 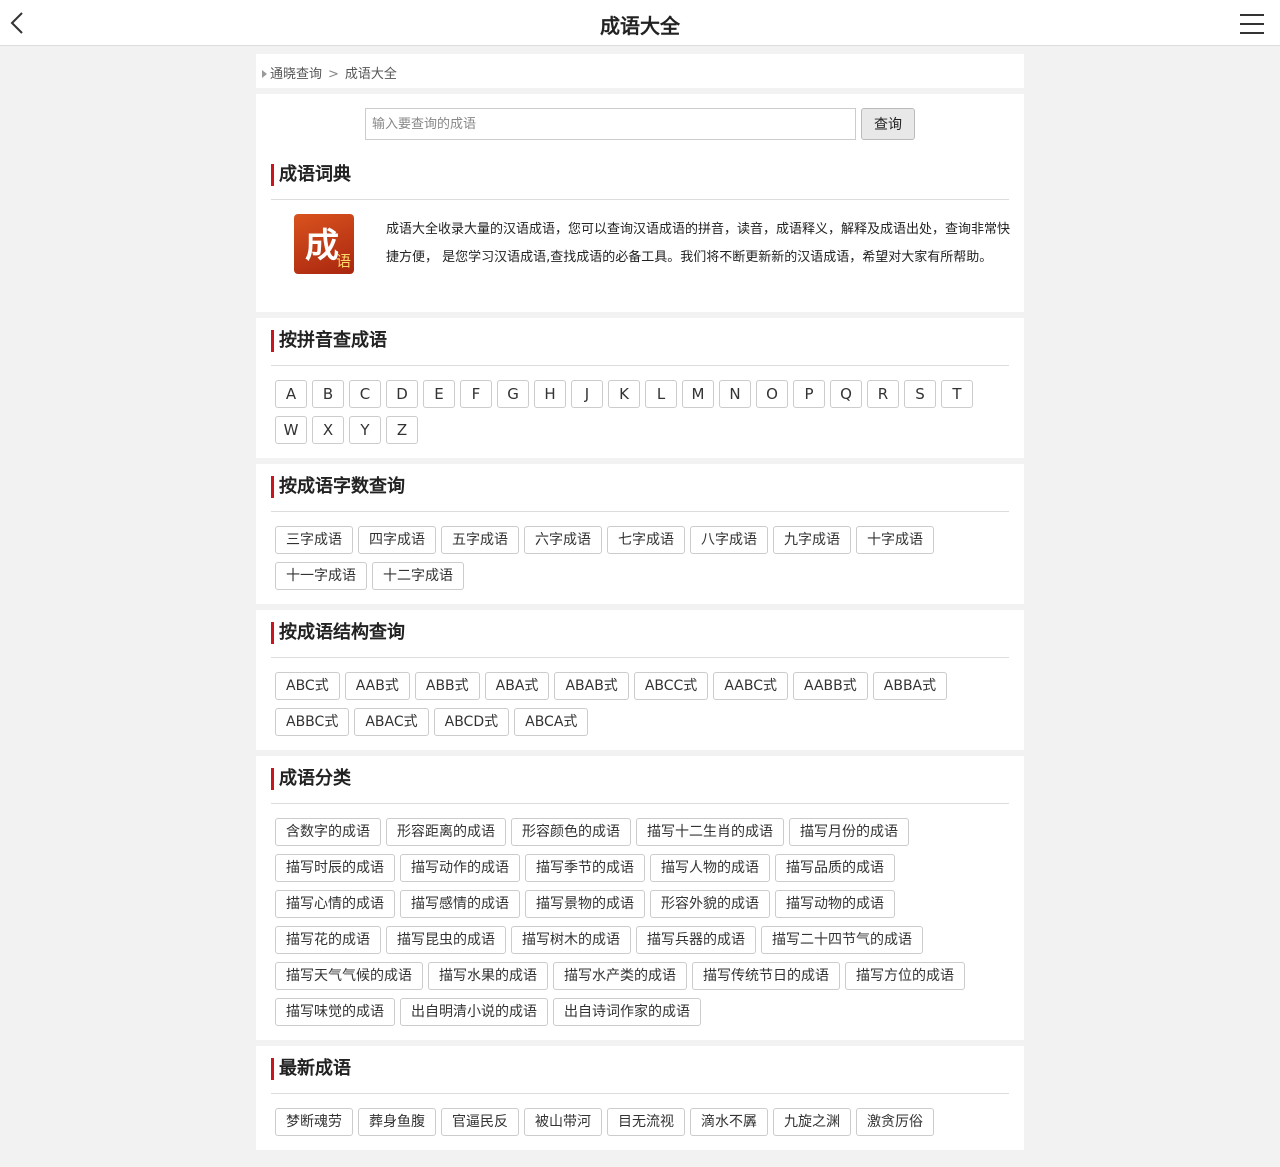 What do you see at coordinates (585, 868) in the screenshot?
I see `category-link: 描写季节的成语` at bounding box center [585, 868].